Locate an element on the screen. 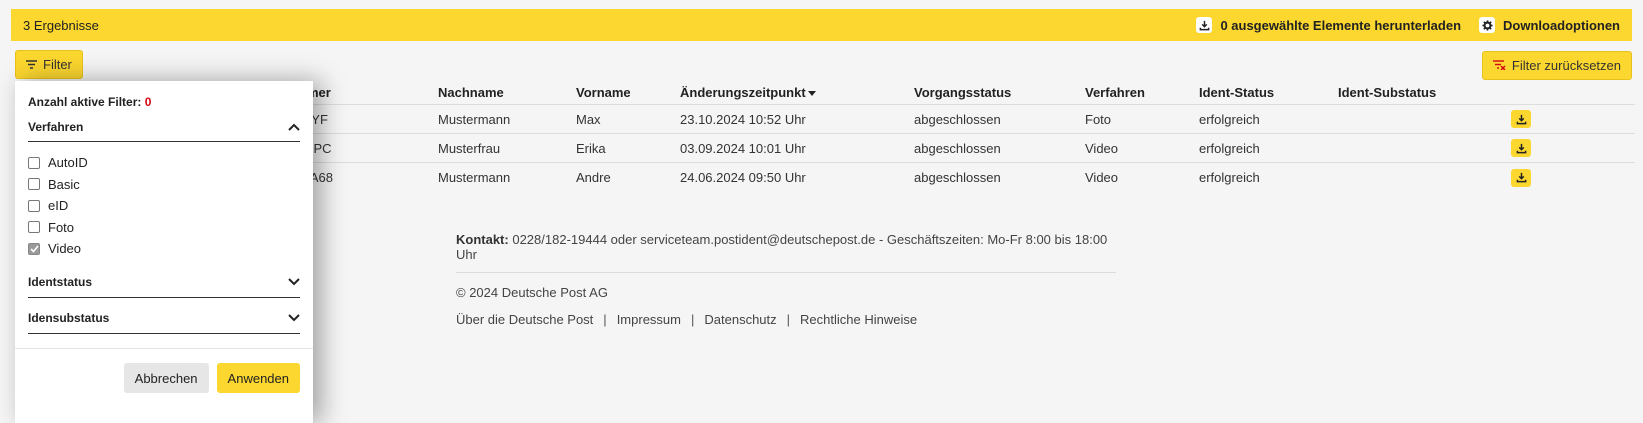 The width and height of the screenshot is (1643, 423). option-eid: eID is located at coordinates (164, 206).